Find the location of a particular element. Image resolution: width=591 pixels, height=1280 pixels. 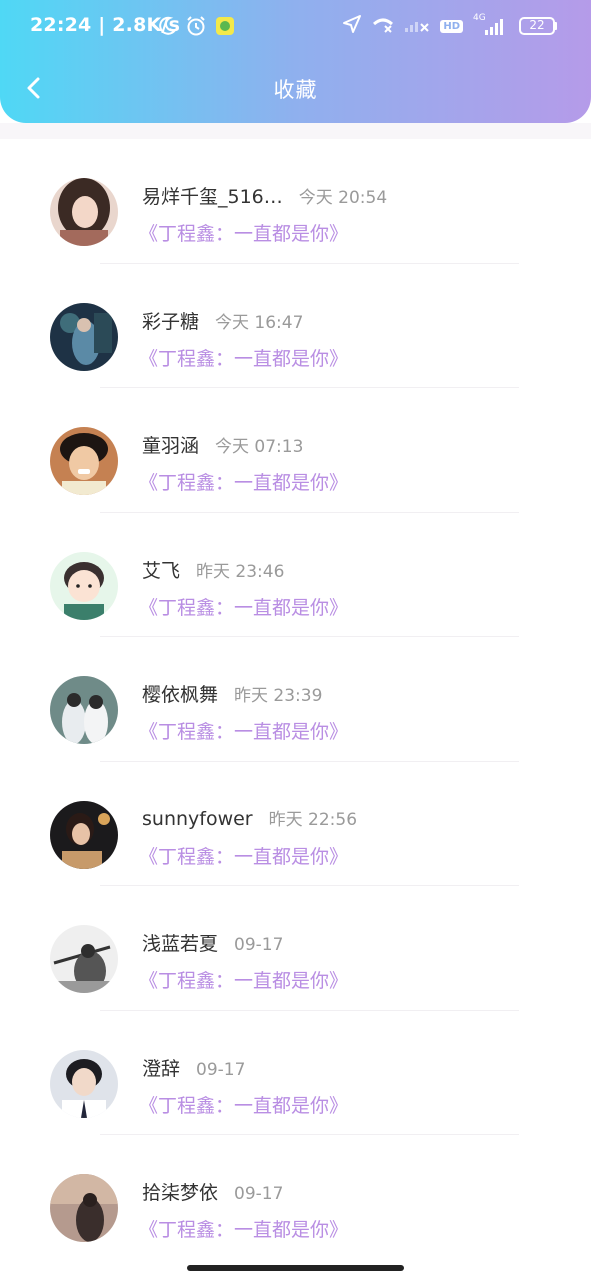

wifi-signal-off-icon is located at coordinates (417, 26).